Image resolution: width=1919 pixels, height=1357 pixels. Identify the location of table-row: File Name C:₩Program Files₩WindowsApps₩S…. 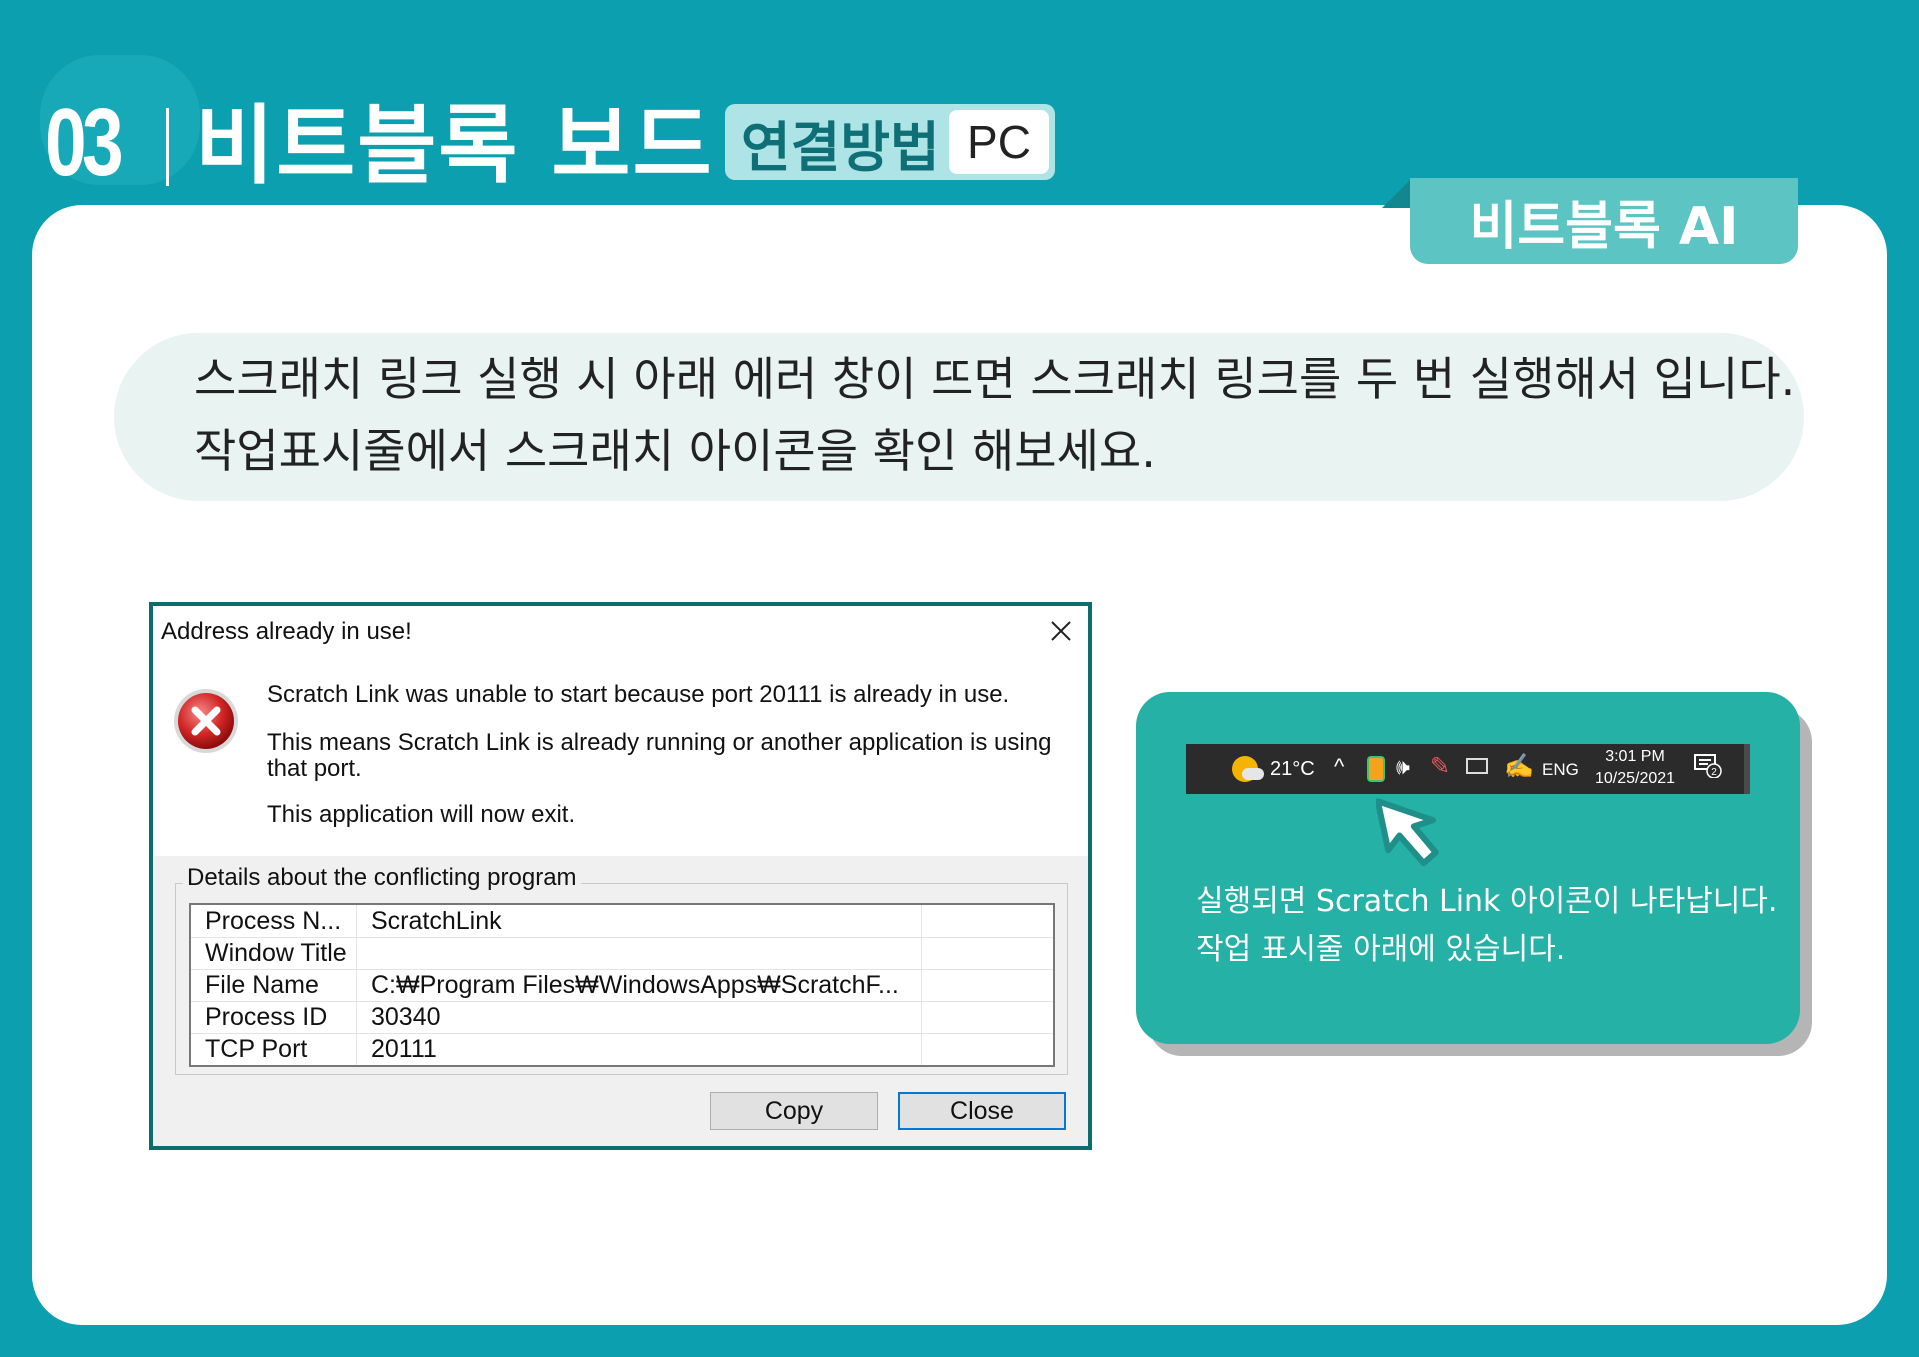
(622, 985).